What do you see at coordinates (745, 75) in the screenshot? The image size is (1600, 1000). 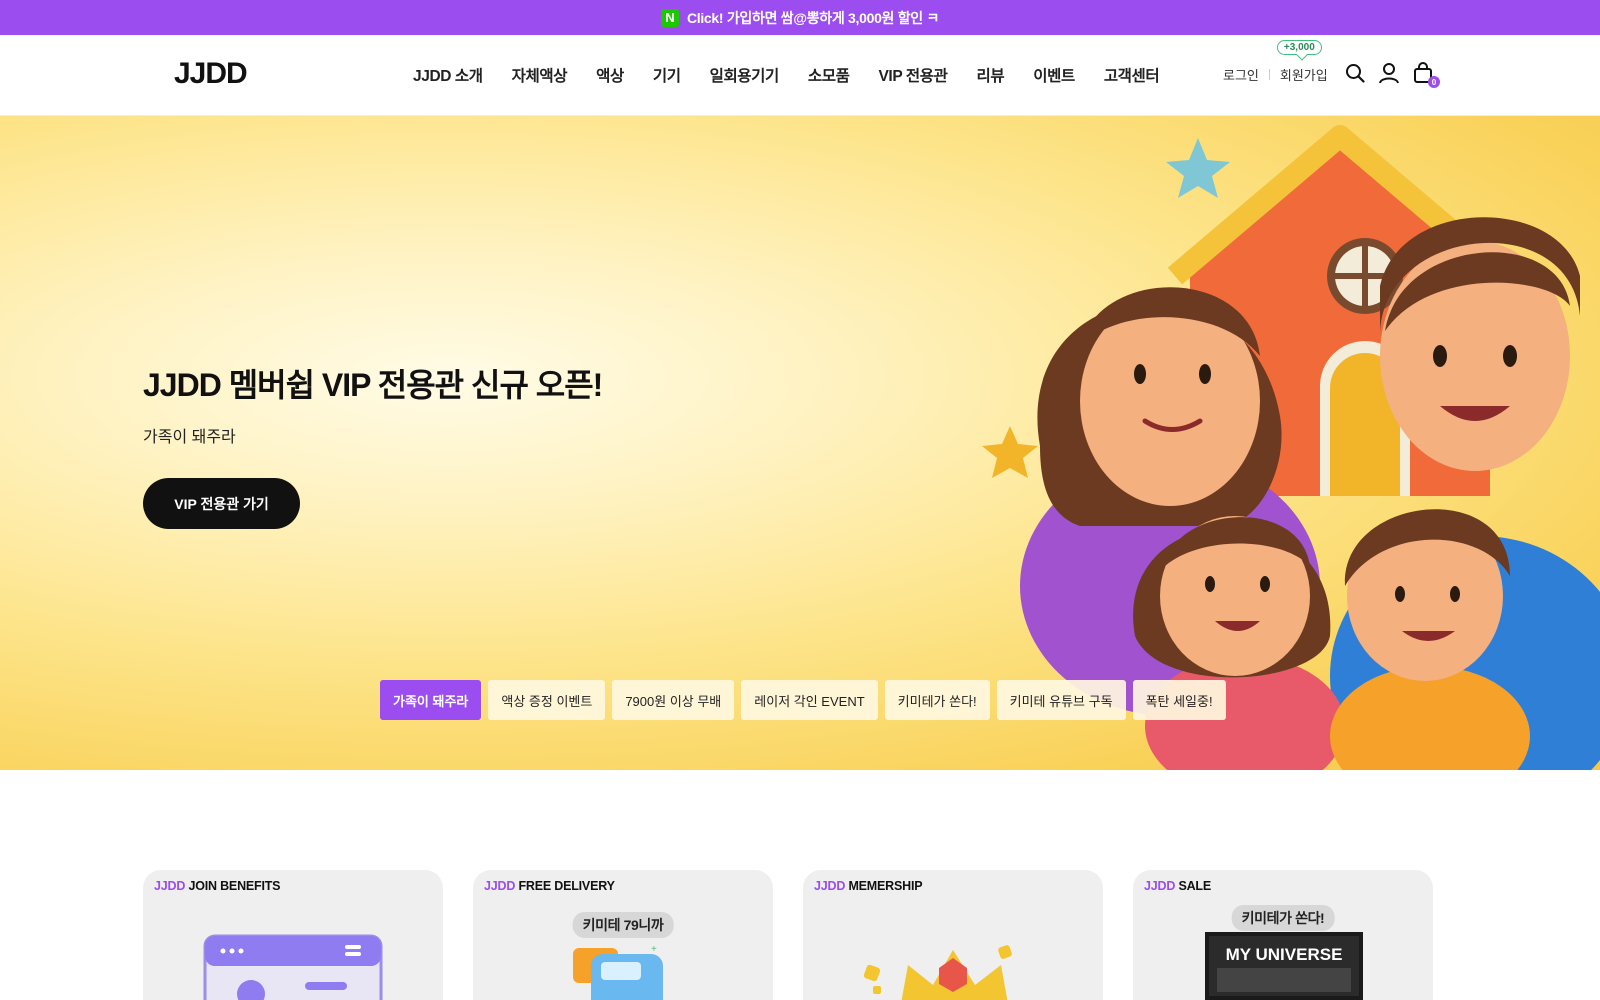 I see `nav-item-disposable: 일회용기기` at bounding box center [745, 75].